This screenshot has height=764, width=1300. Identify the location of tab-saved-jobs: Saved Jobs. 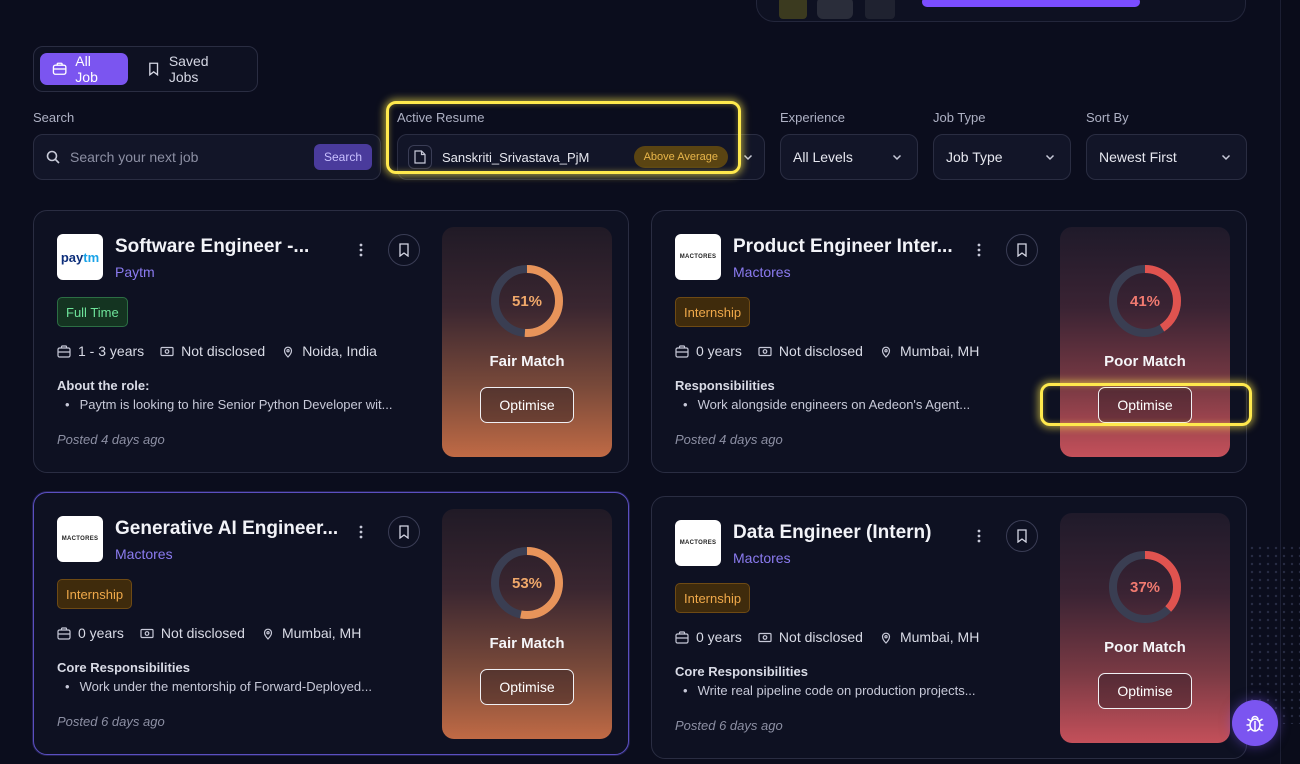
(193, 69).